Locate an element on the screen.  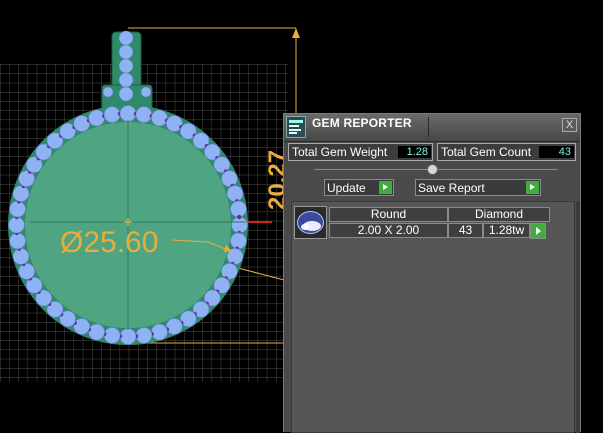
gem-count-cell: 43 is located at coordinates (465, 230).